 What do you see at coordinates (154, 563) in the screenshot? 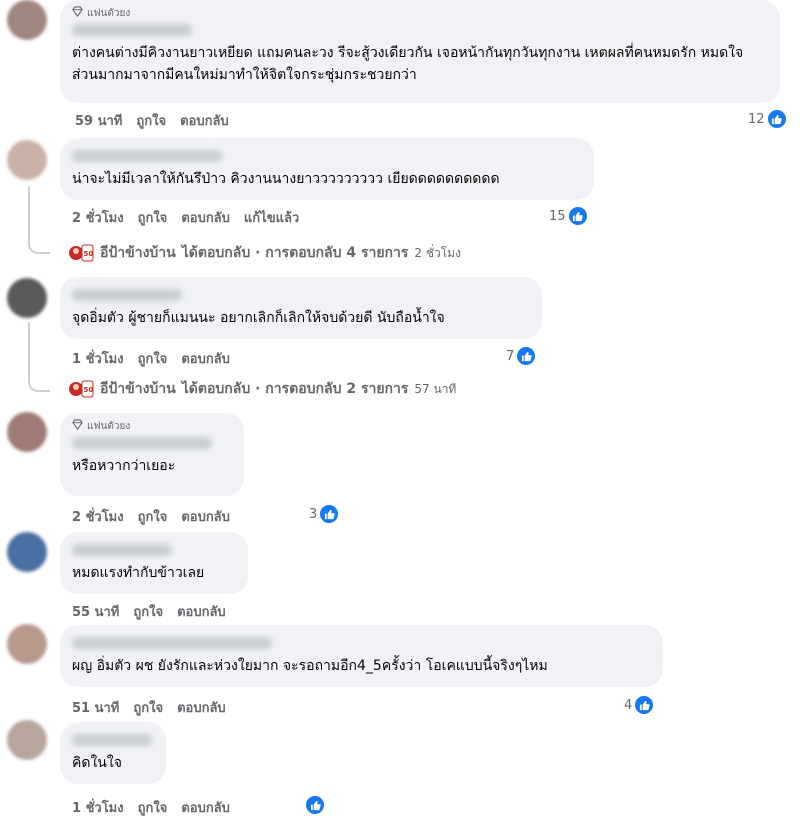
I see `comment-bubble: หมดแรงทำกับข้าวเลย` at bounding box center [154, 563].